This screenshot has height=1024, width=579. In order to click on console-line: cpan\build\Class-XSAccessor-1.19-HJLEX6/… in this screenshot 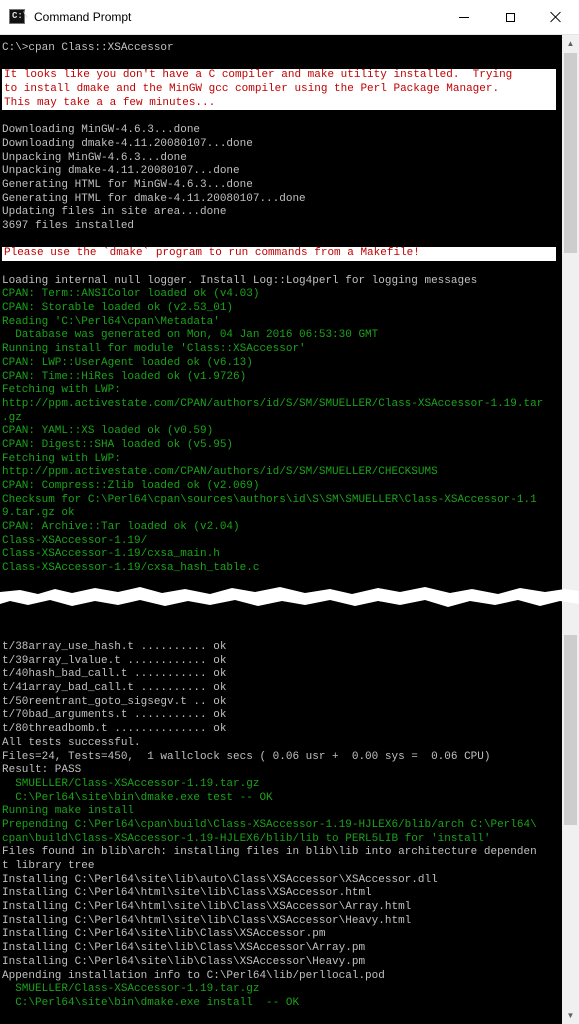, I will do `click(246, 838)`.